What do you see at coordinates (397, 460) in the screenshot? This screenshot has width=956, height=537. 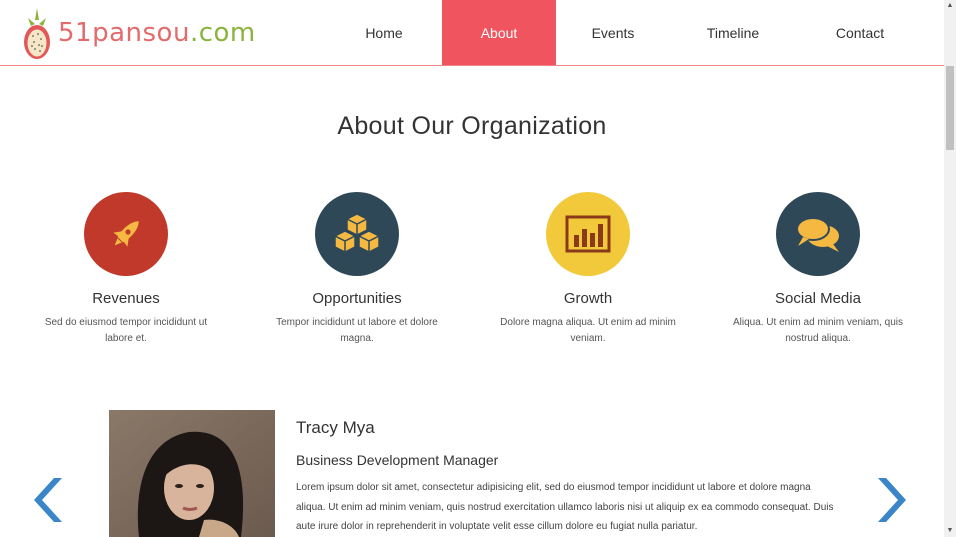 I see `team-member-role: Business Development Manager` at bounding box center [397, 460].